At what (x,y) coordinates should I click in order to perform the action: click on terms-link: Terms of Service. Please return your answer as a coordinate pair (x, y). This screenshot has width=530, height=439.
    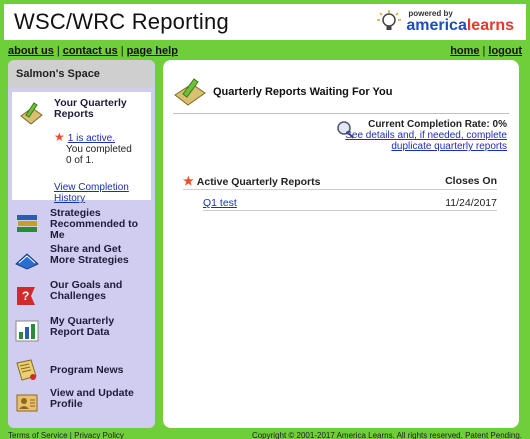
    Looking at the image, I should click on (38, 435).